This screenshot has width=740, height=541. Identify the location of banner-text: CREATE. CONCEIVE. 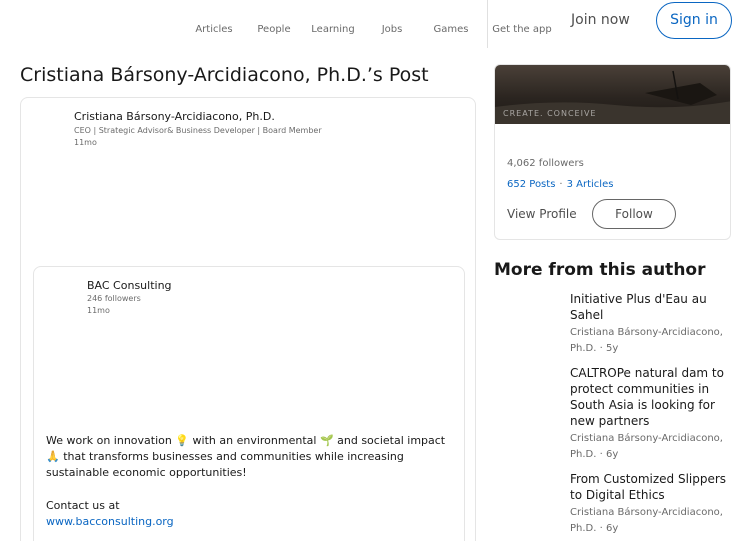
(550, 113).